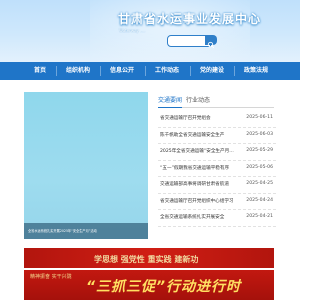  Describe the element at coordinates (259, 167) in the screenshot. I see `news-date: 2025-05-06` at that location.